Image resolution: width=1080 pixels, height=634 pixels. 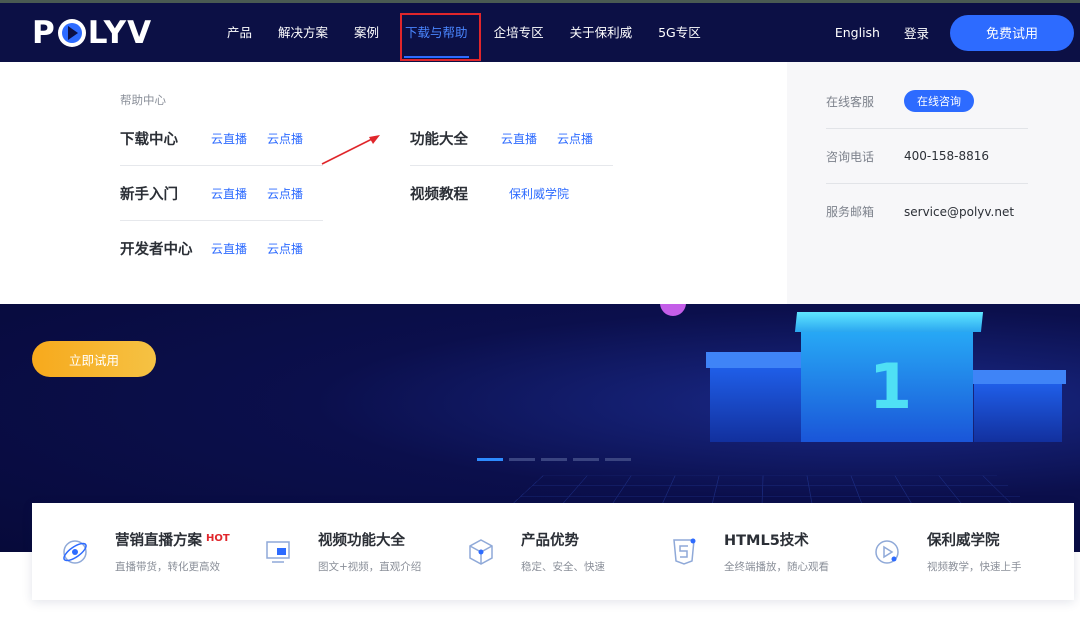 What do you see at coordinates (94, 359) in the screenshot?
I see `try-now-button: 立即试用` at bounding box center [94, 359].